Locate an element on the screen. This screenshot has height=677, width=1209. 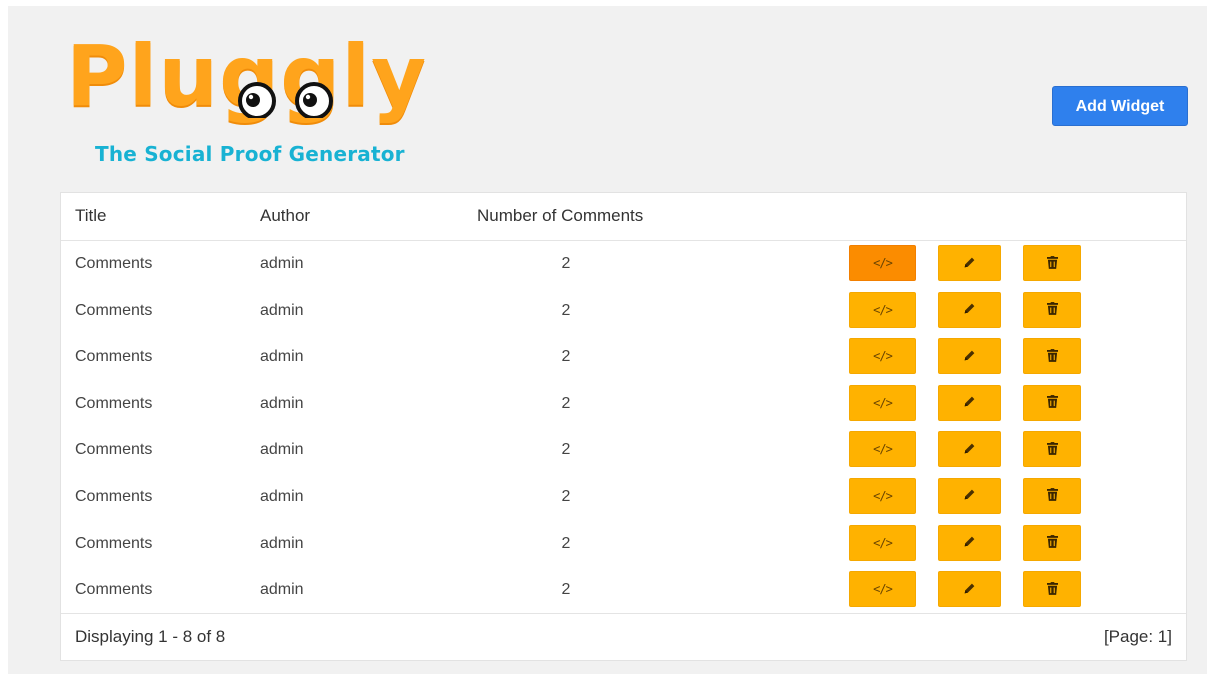
table-footer: Displaying 1 - 8 of 8 [Page: 1] is located at coordinates (623, 637).